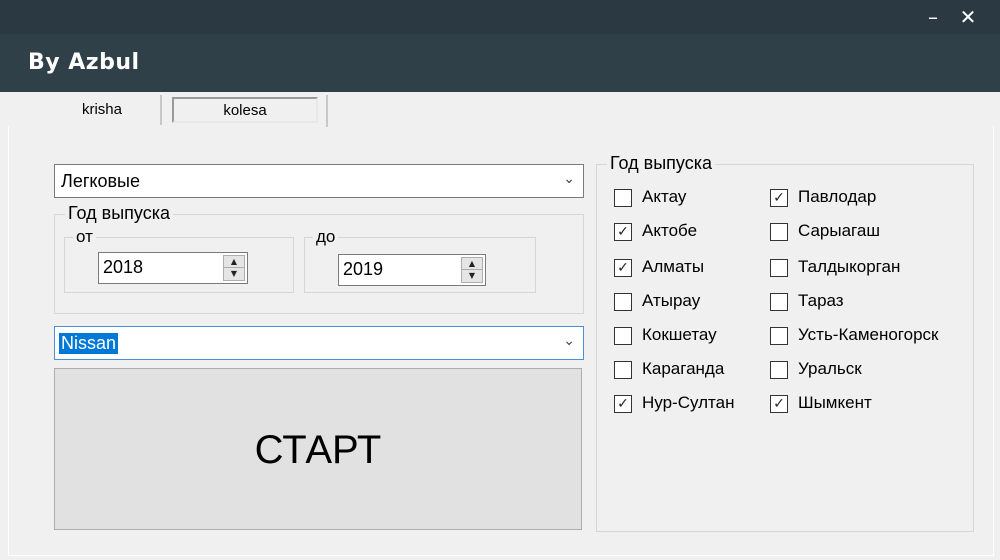 The height and width of the screenshot is (560, 1000). What do you see at coordinates (669, 231) in the screenshot?
I see `city-checkbox-label: Актобе` at bounding box center [669, 231].